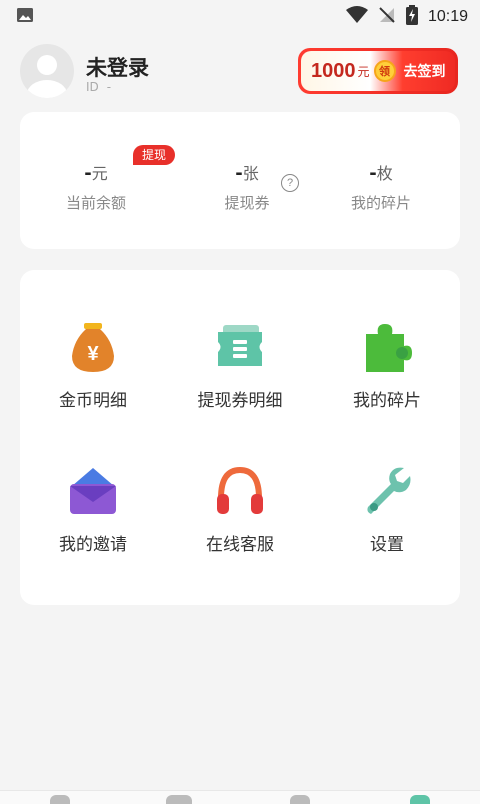 The width and height of the screenshot is (480, 804). I want to click on nav-task-icon, so click(300, 799).